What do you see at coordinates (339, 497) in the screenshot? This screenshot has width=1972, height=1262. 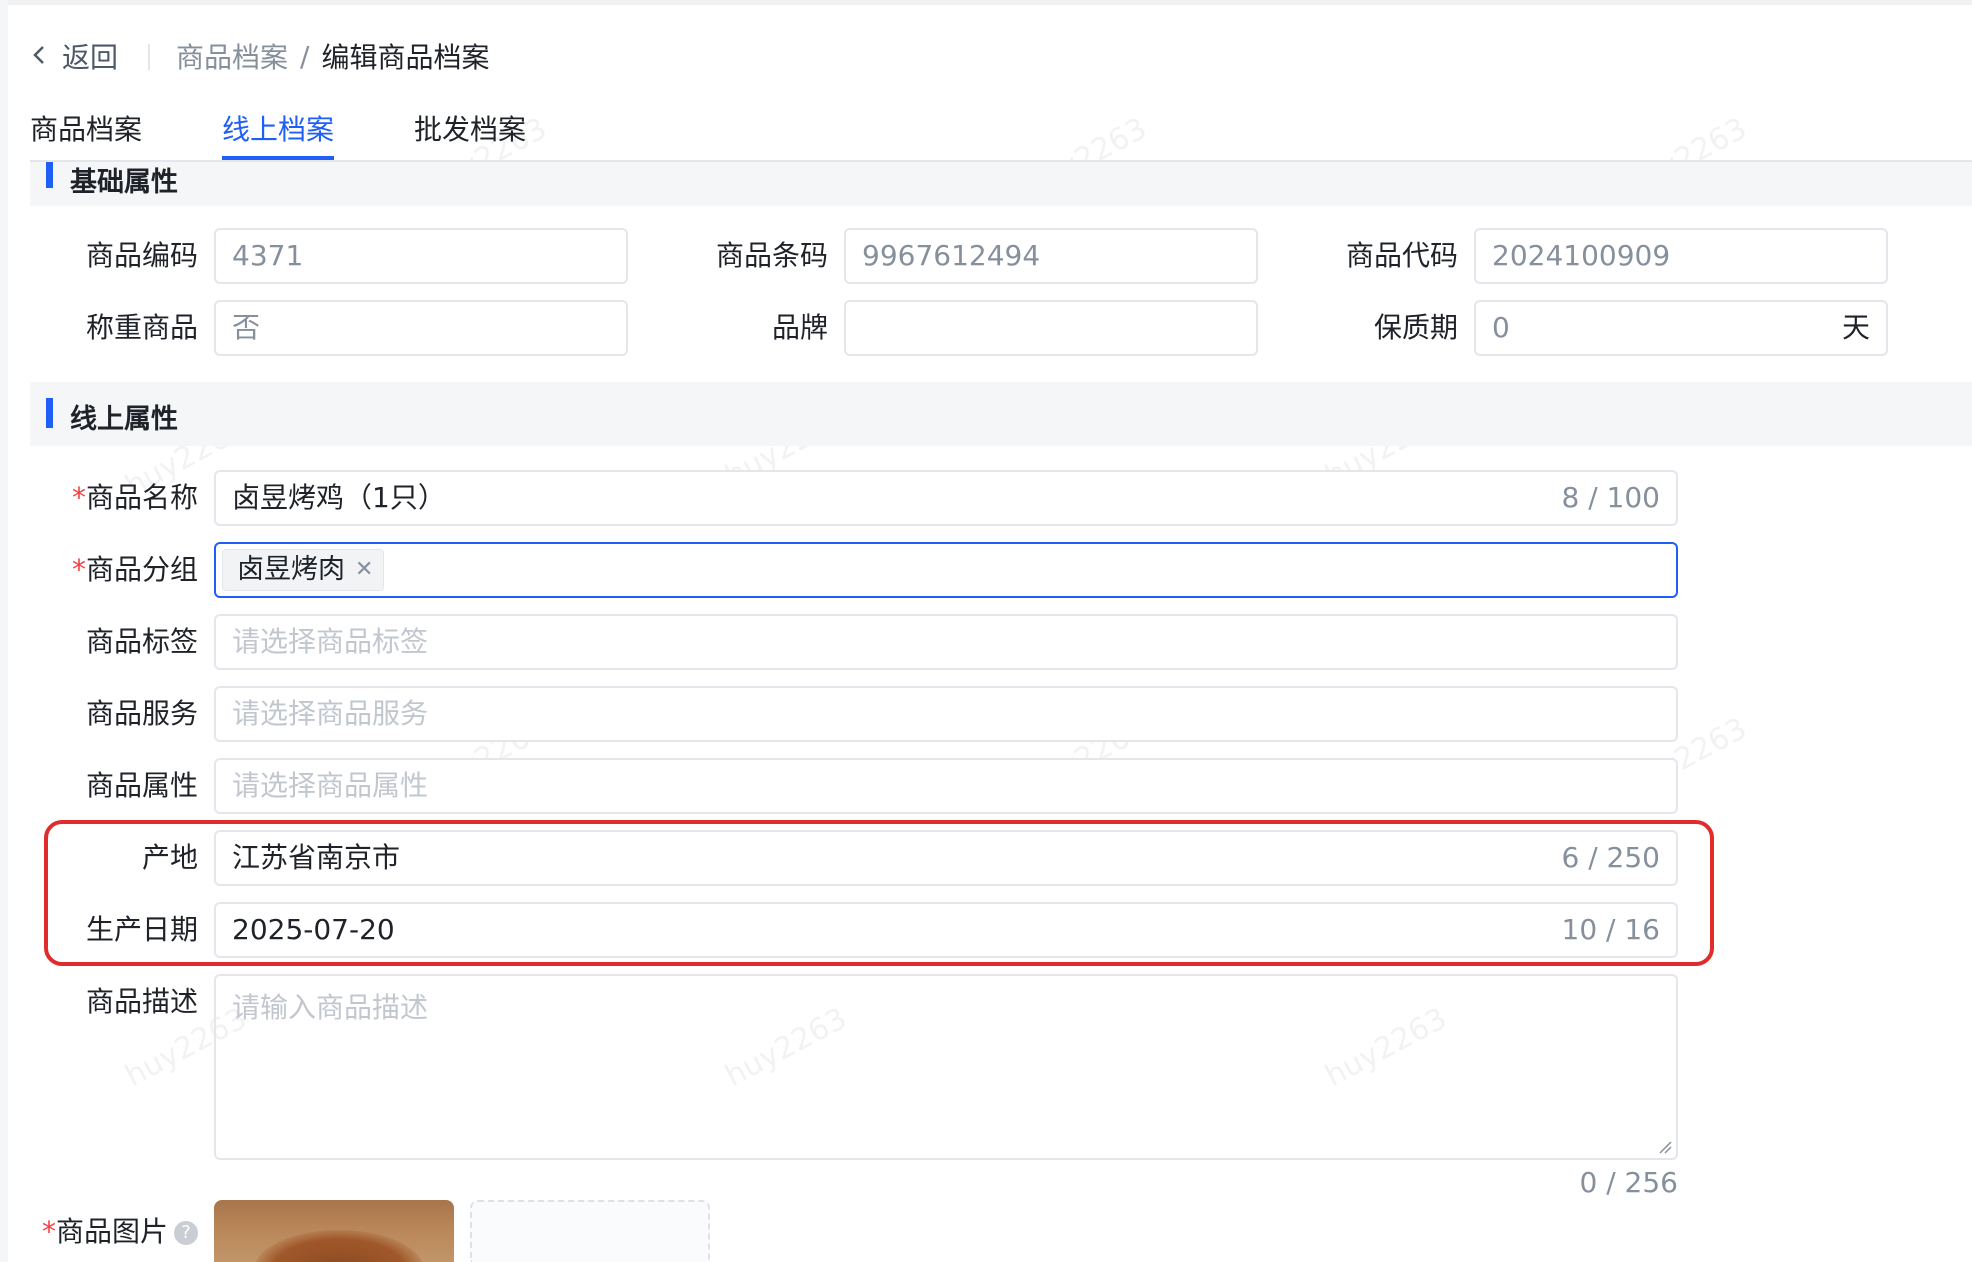 I see `product-name-value: 卤昱烤鸡（1只）` at bounding box center [339, 497].